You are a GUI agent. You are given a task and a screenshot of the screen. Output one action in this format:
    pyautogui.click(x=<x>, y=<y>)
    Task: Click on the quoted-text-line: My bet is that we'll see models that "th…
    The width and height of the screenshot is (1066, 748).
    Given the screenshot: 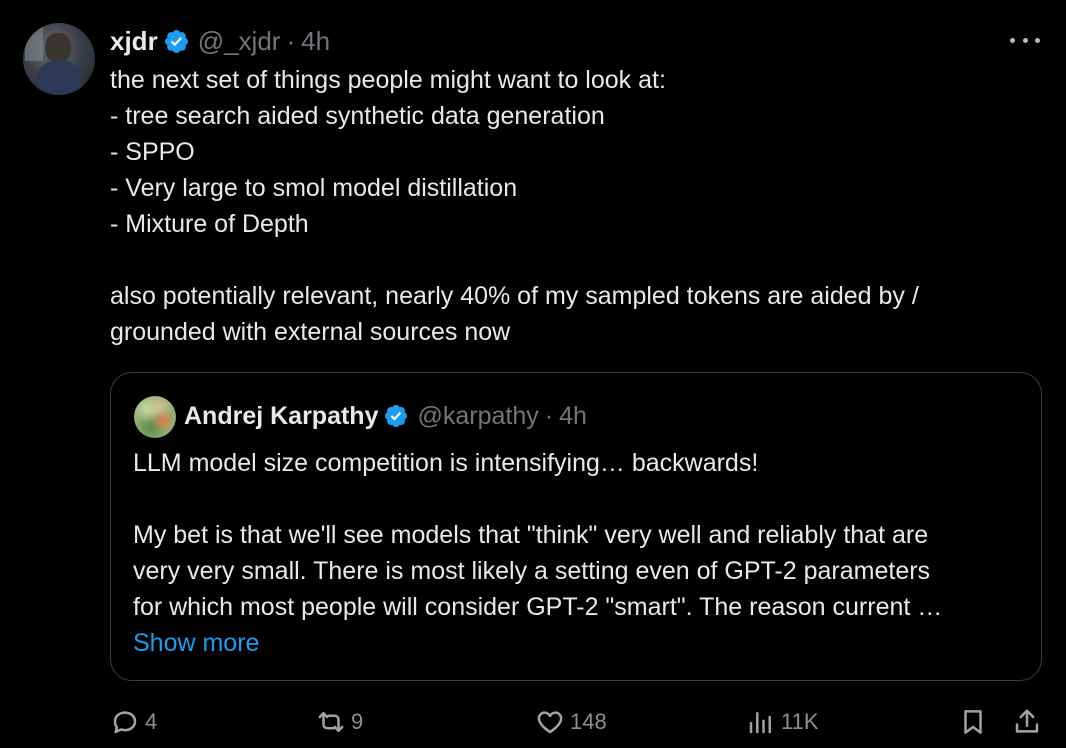 What is the action you would take?
    pyautogui.click(x=531, y=535)
    